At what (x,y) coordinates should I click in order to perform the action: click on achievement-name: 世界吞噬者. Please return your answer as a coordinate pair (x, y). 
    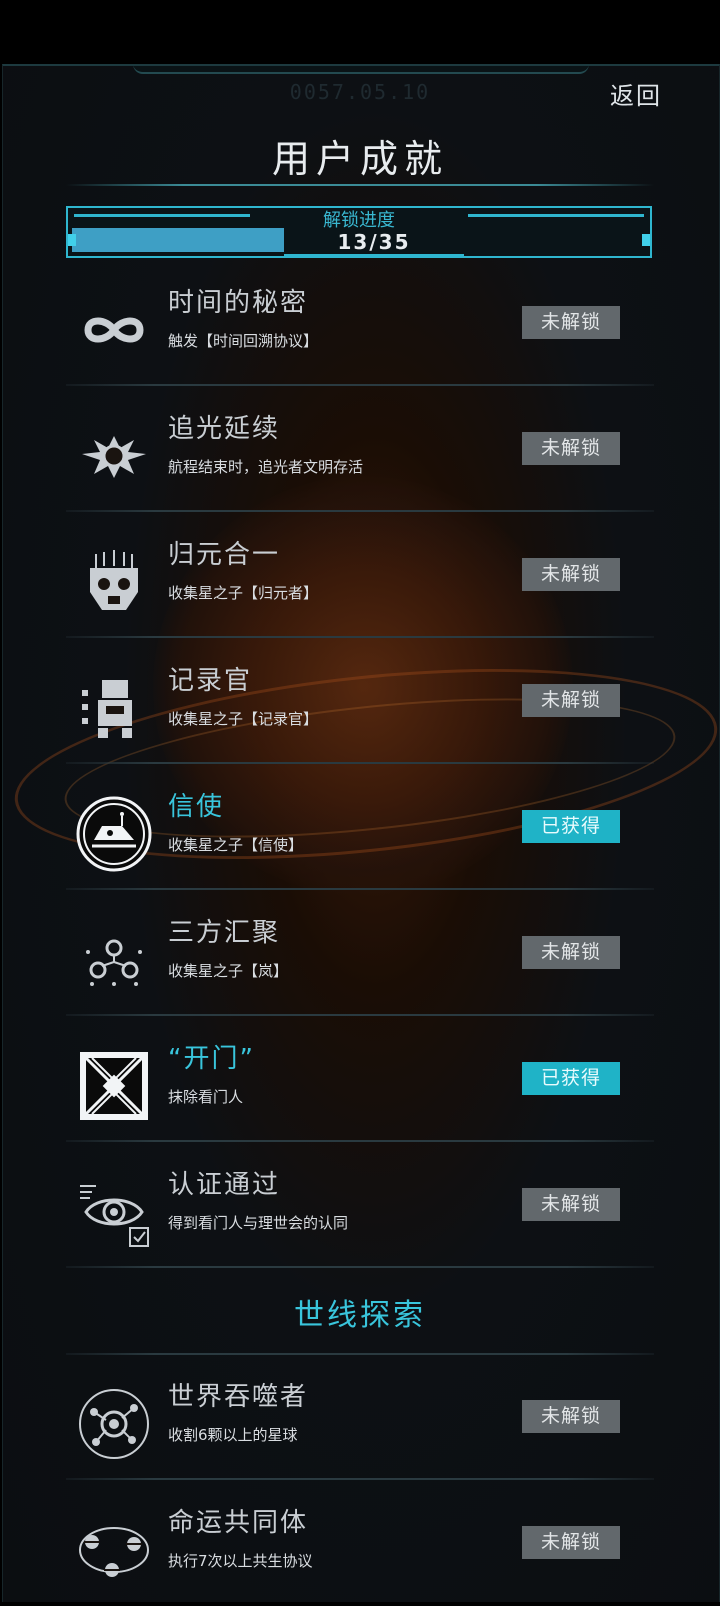
    Looking at the image, I should click on (238, 1397).